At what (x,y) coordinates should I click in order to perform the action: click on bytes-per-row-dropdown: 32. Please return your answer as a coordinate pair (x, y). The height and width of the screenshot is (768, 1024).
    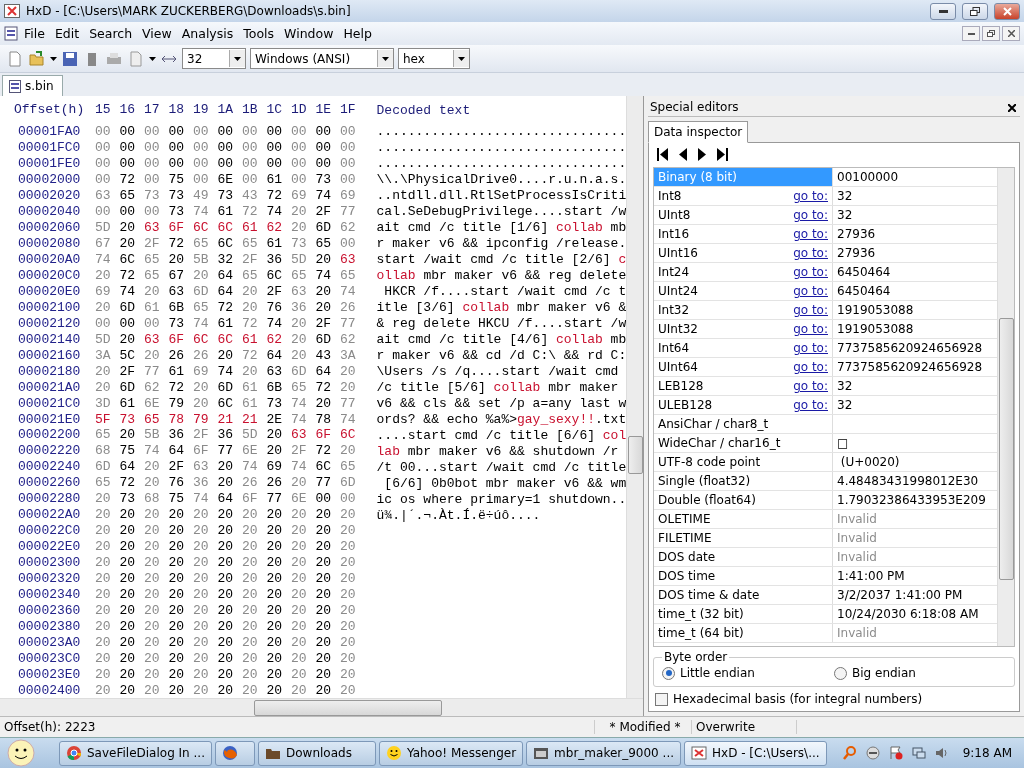
    Looking at the image, I should click on (214, 58).